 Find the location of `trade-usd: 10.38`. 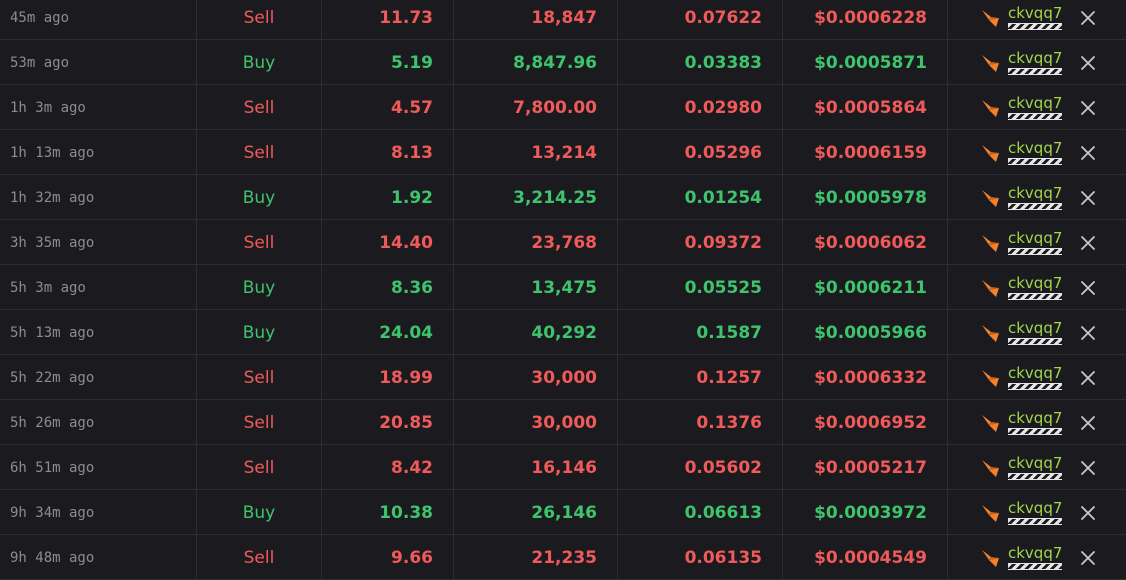

trade-usd: 10.38 is located at coordinates (388, 512).